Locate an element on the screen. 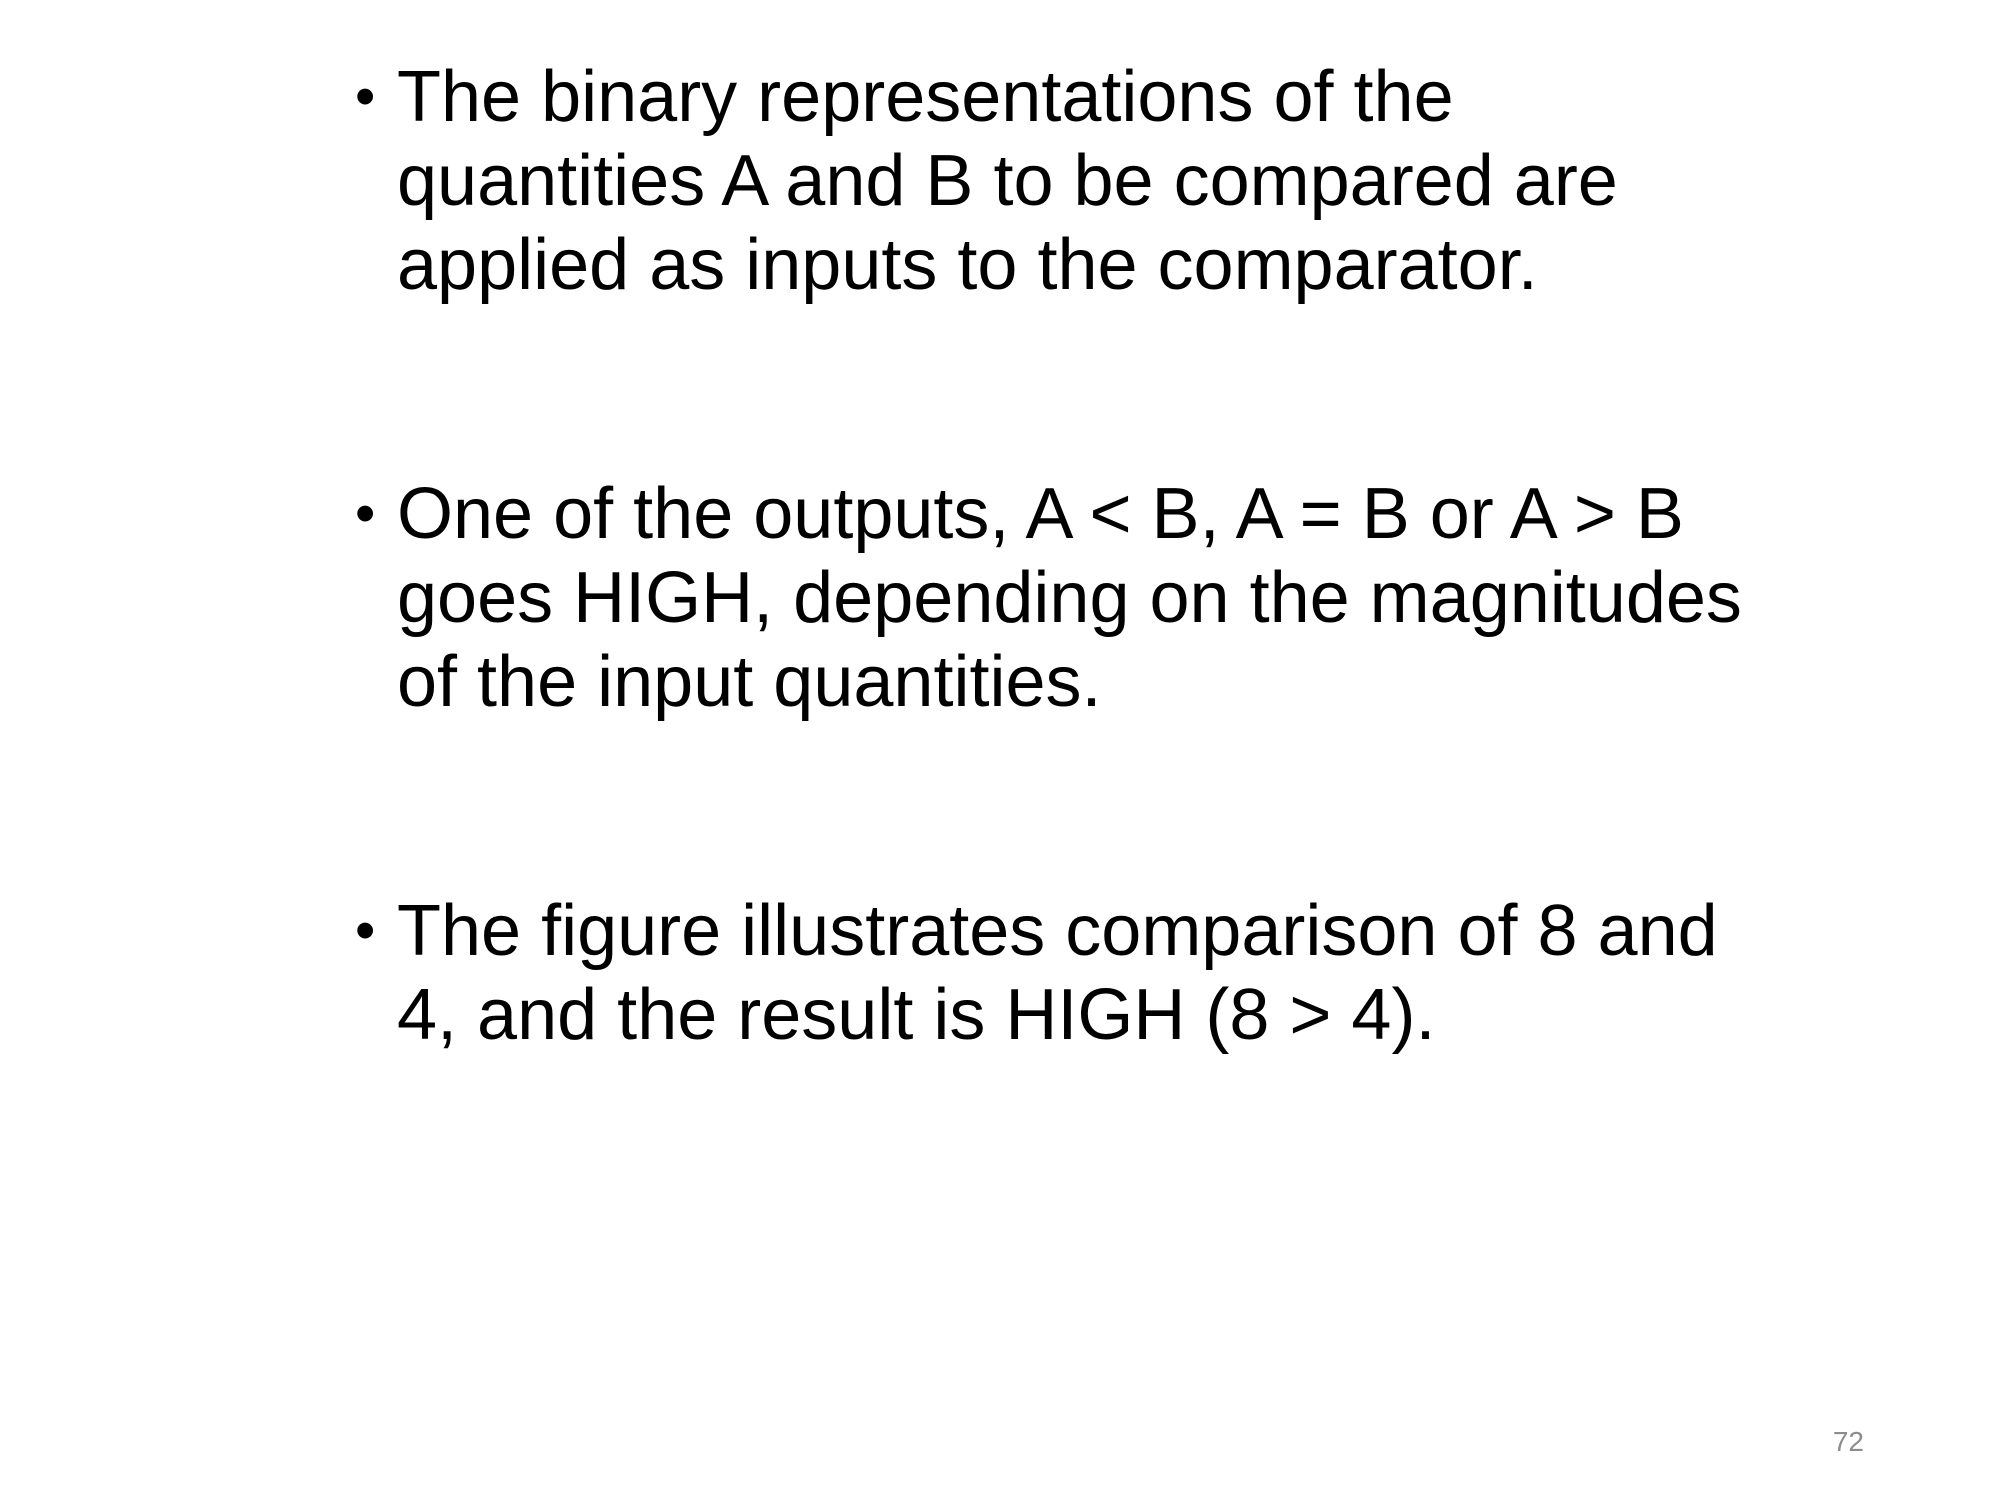 This screenshot has height=1500, width=2000. page-number: 72 is located at coordinates (1848, 1441).